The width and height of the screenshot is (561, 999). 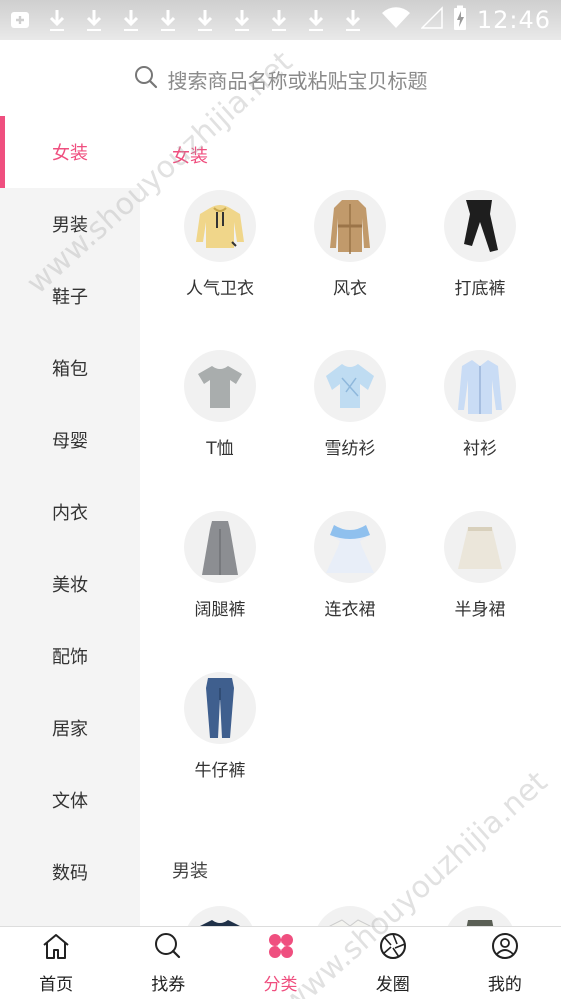 What do you see at coordinates (190, 156) in the screenshot?
I see `section-title-womens: 女装` at bounding box center [190, 156].